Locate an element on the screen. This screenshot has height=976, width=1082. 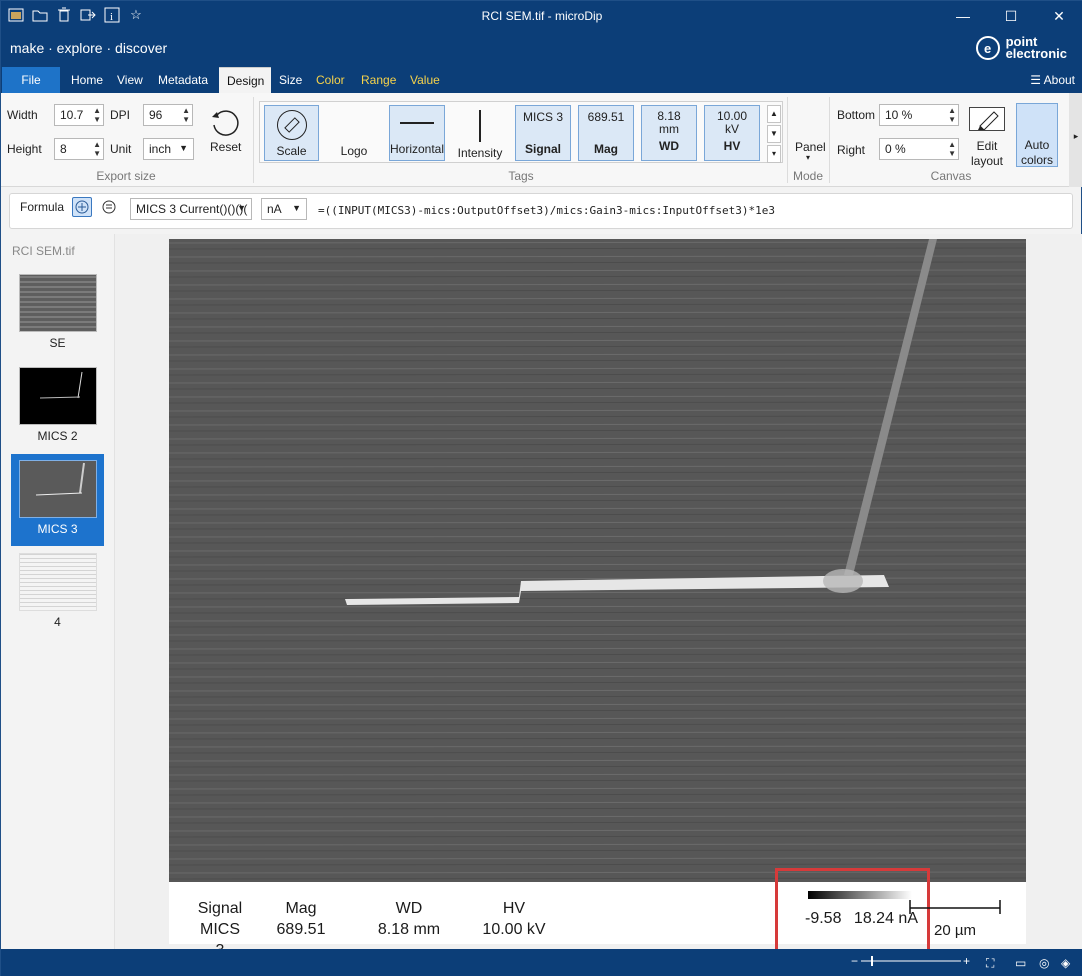
about-button: ☰ About is located at coordinates (1052, 80).